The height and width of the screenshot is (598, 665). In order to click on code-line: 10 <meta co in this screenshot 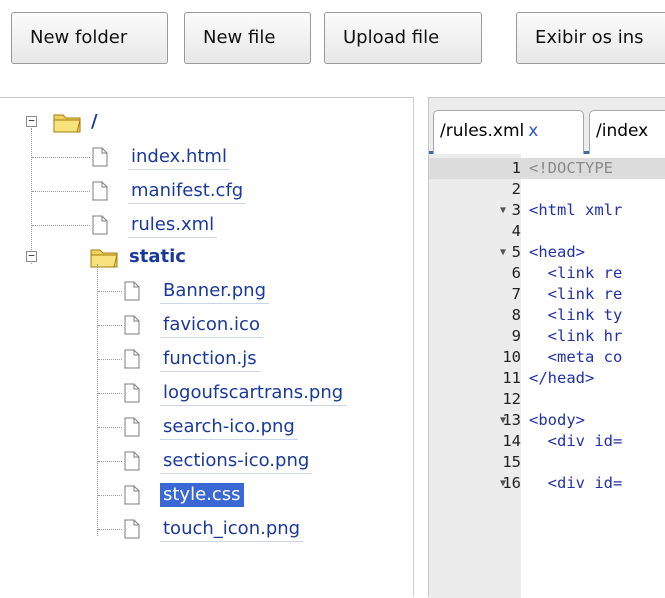, I will do `click(547, 357)`.